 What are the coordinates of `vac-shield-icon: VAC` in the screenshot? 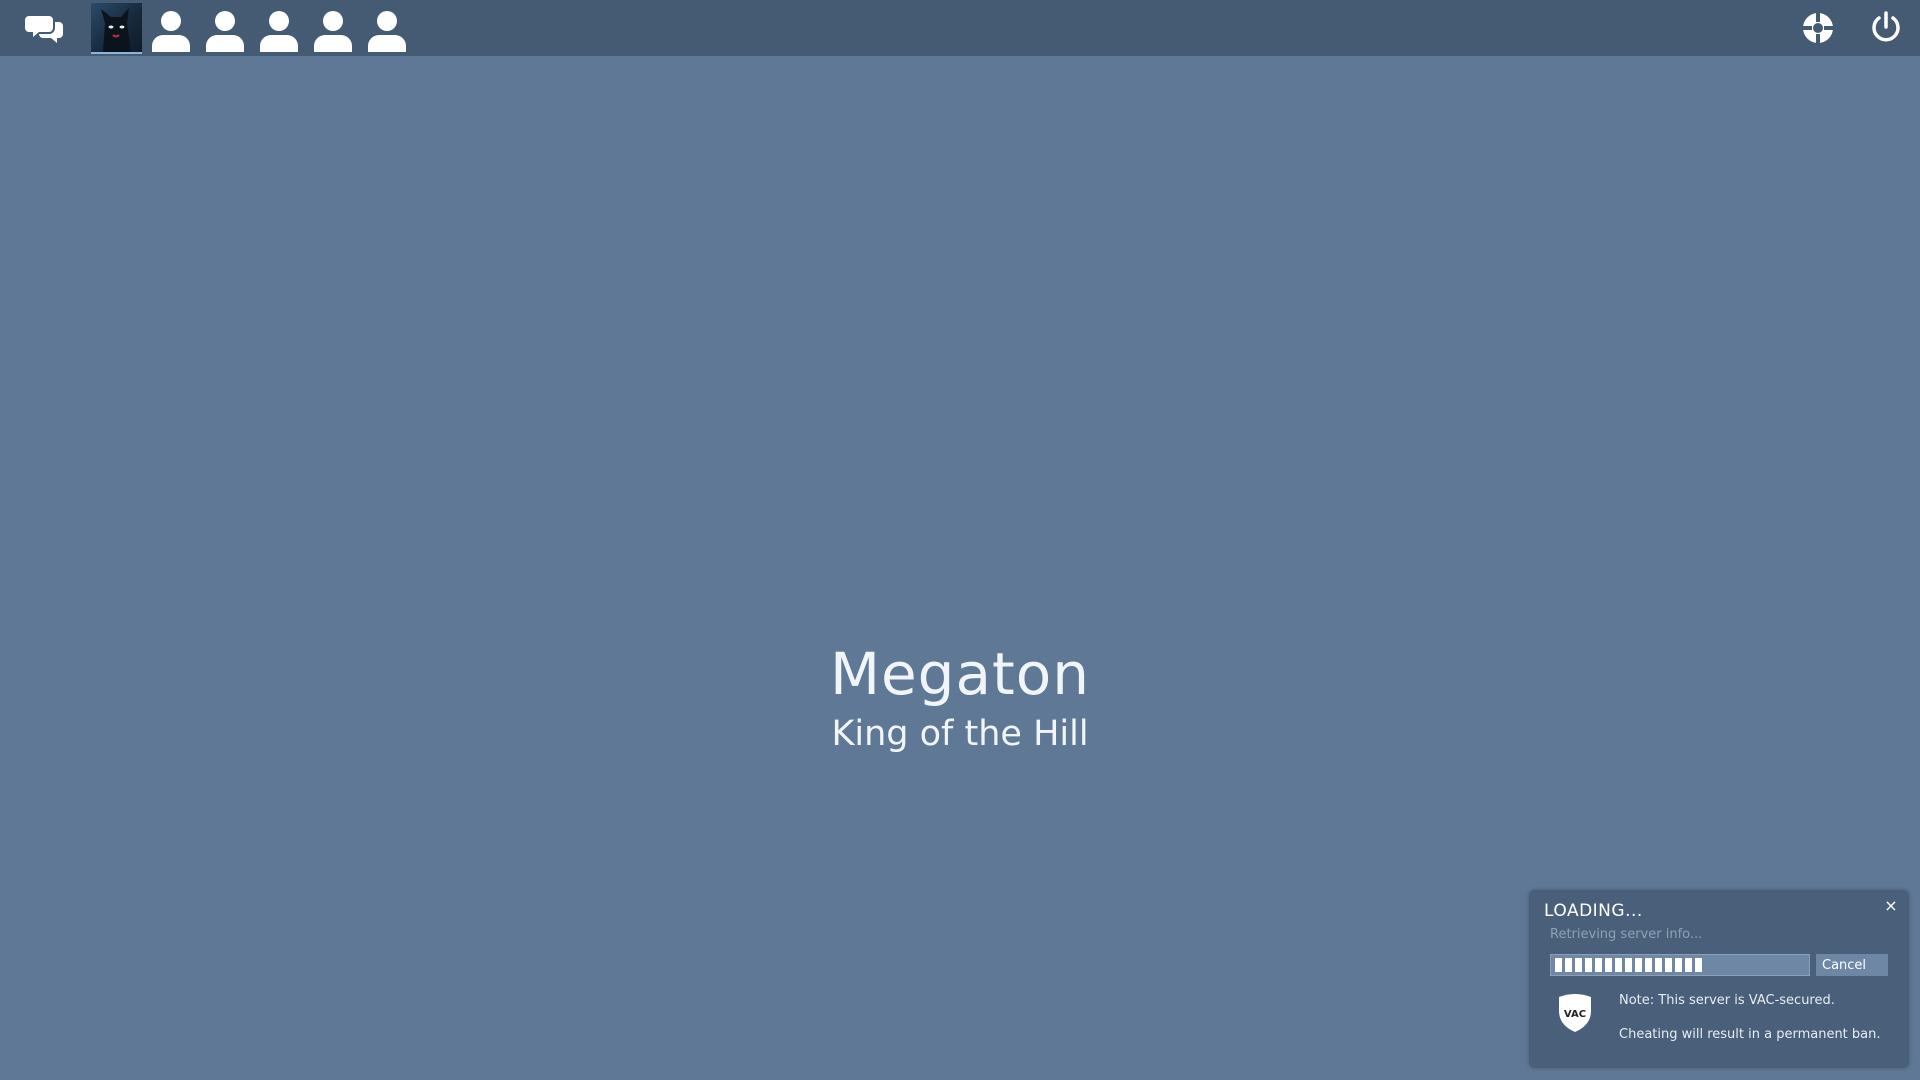 It's located at (1575, 1013).